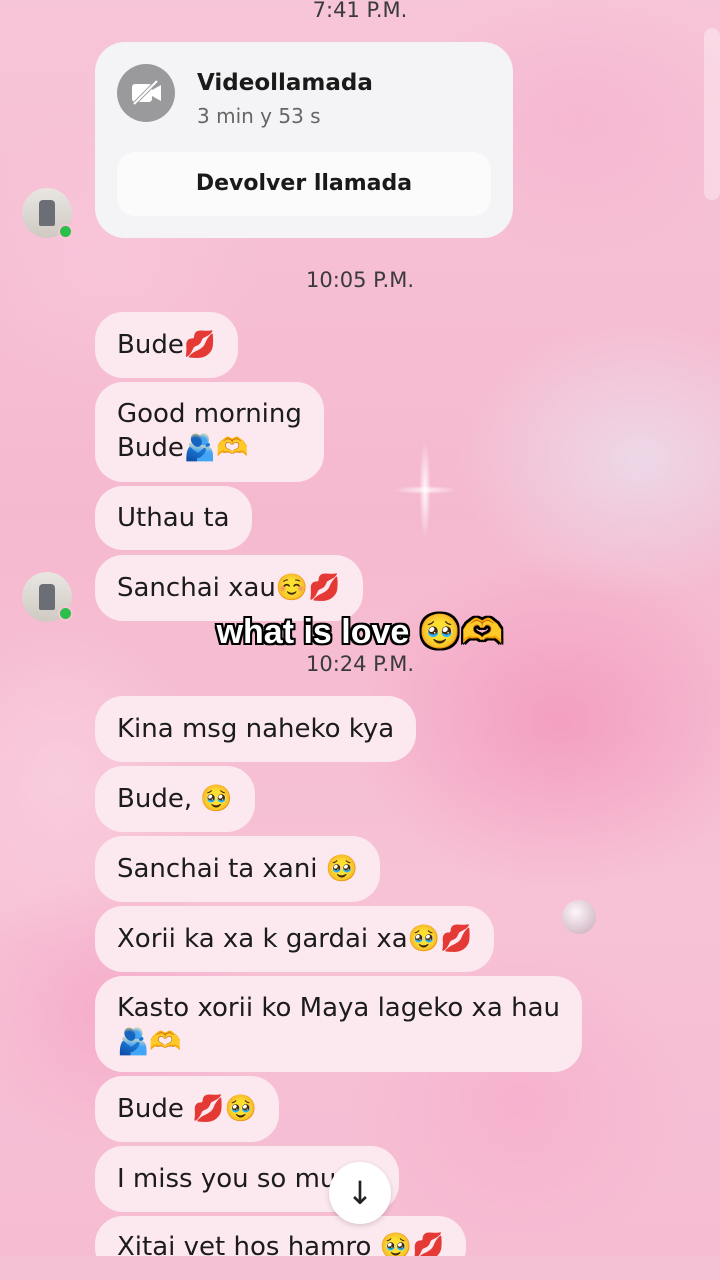 Image resolution: width=720 pixels, height=1280 pixels. I want to click on message-bubble: Xorii ka xa k gardai xa🥹💋, so click(295, 939).